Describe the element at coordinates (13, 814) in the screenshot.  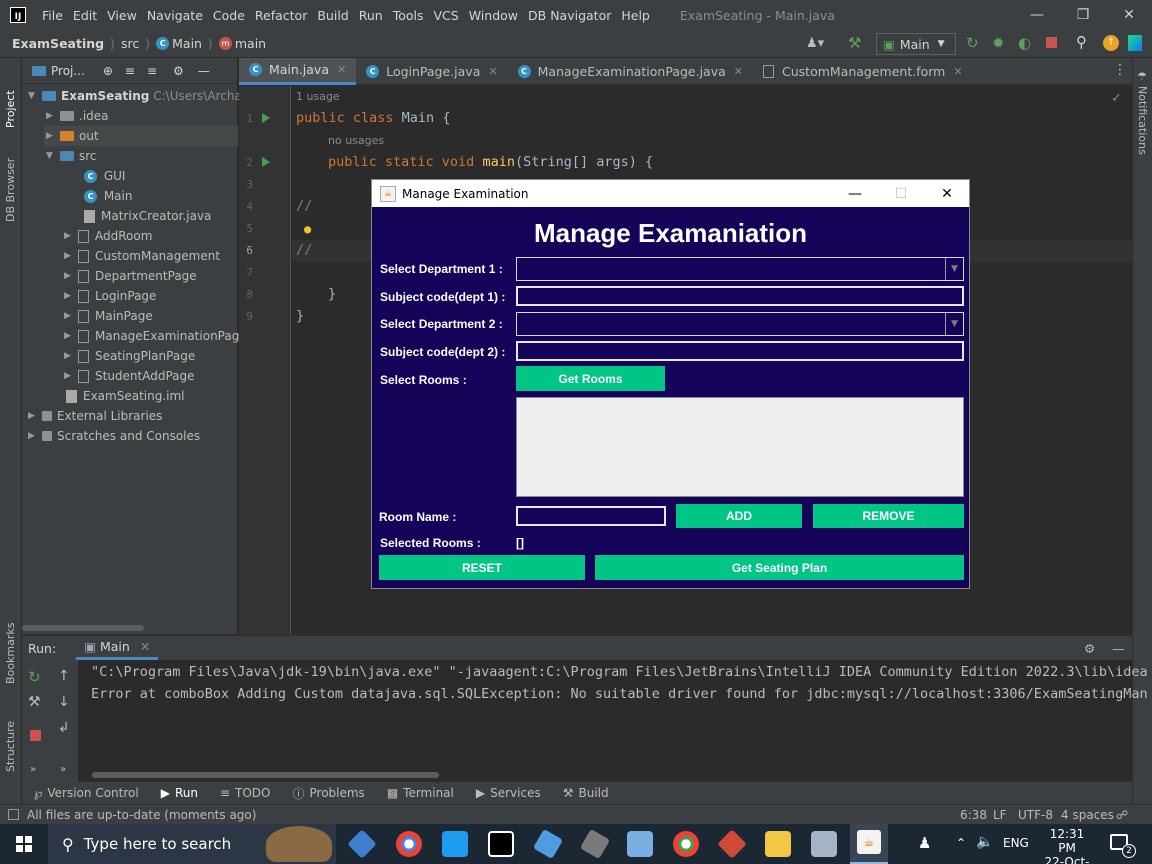
I see `status-frame-icon` at that location.